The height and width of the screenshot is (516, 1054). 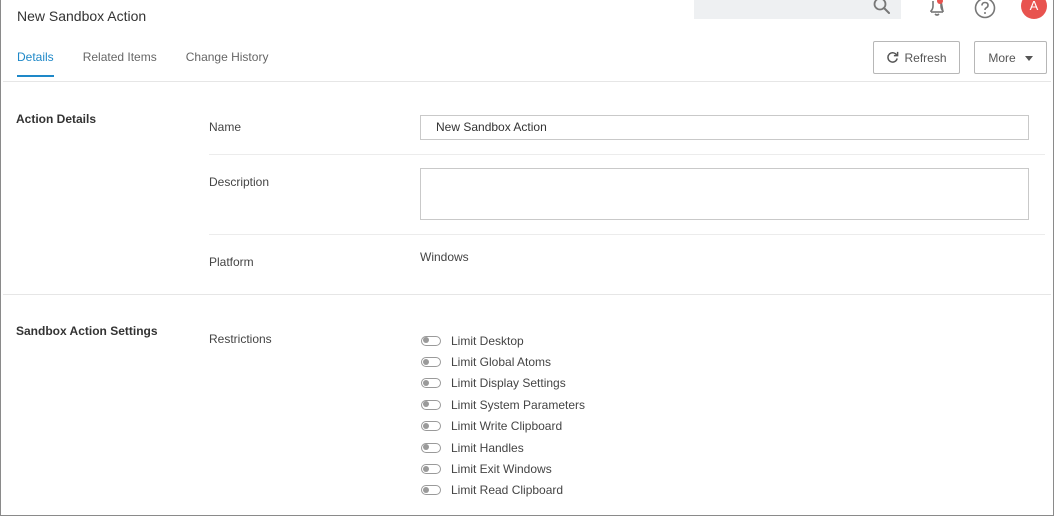 I want to click on toggle-label: Limit Global Atoms, so click(x=501, y=362).